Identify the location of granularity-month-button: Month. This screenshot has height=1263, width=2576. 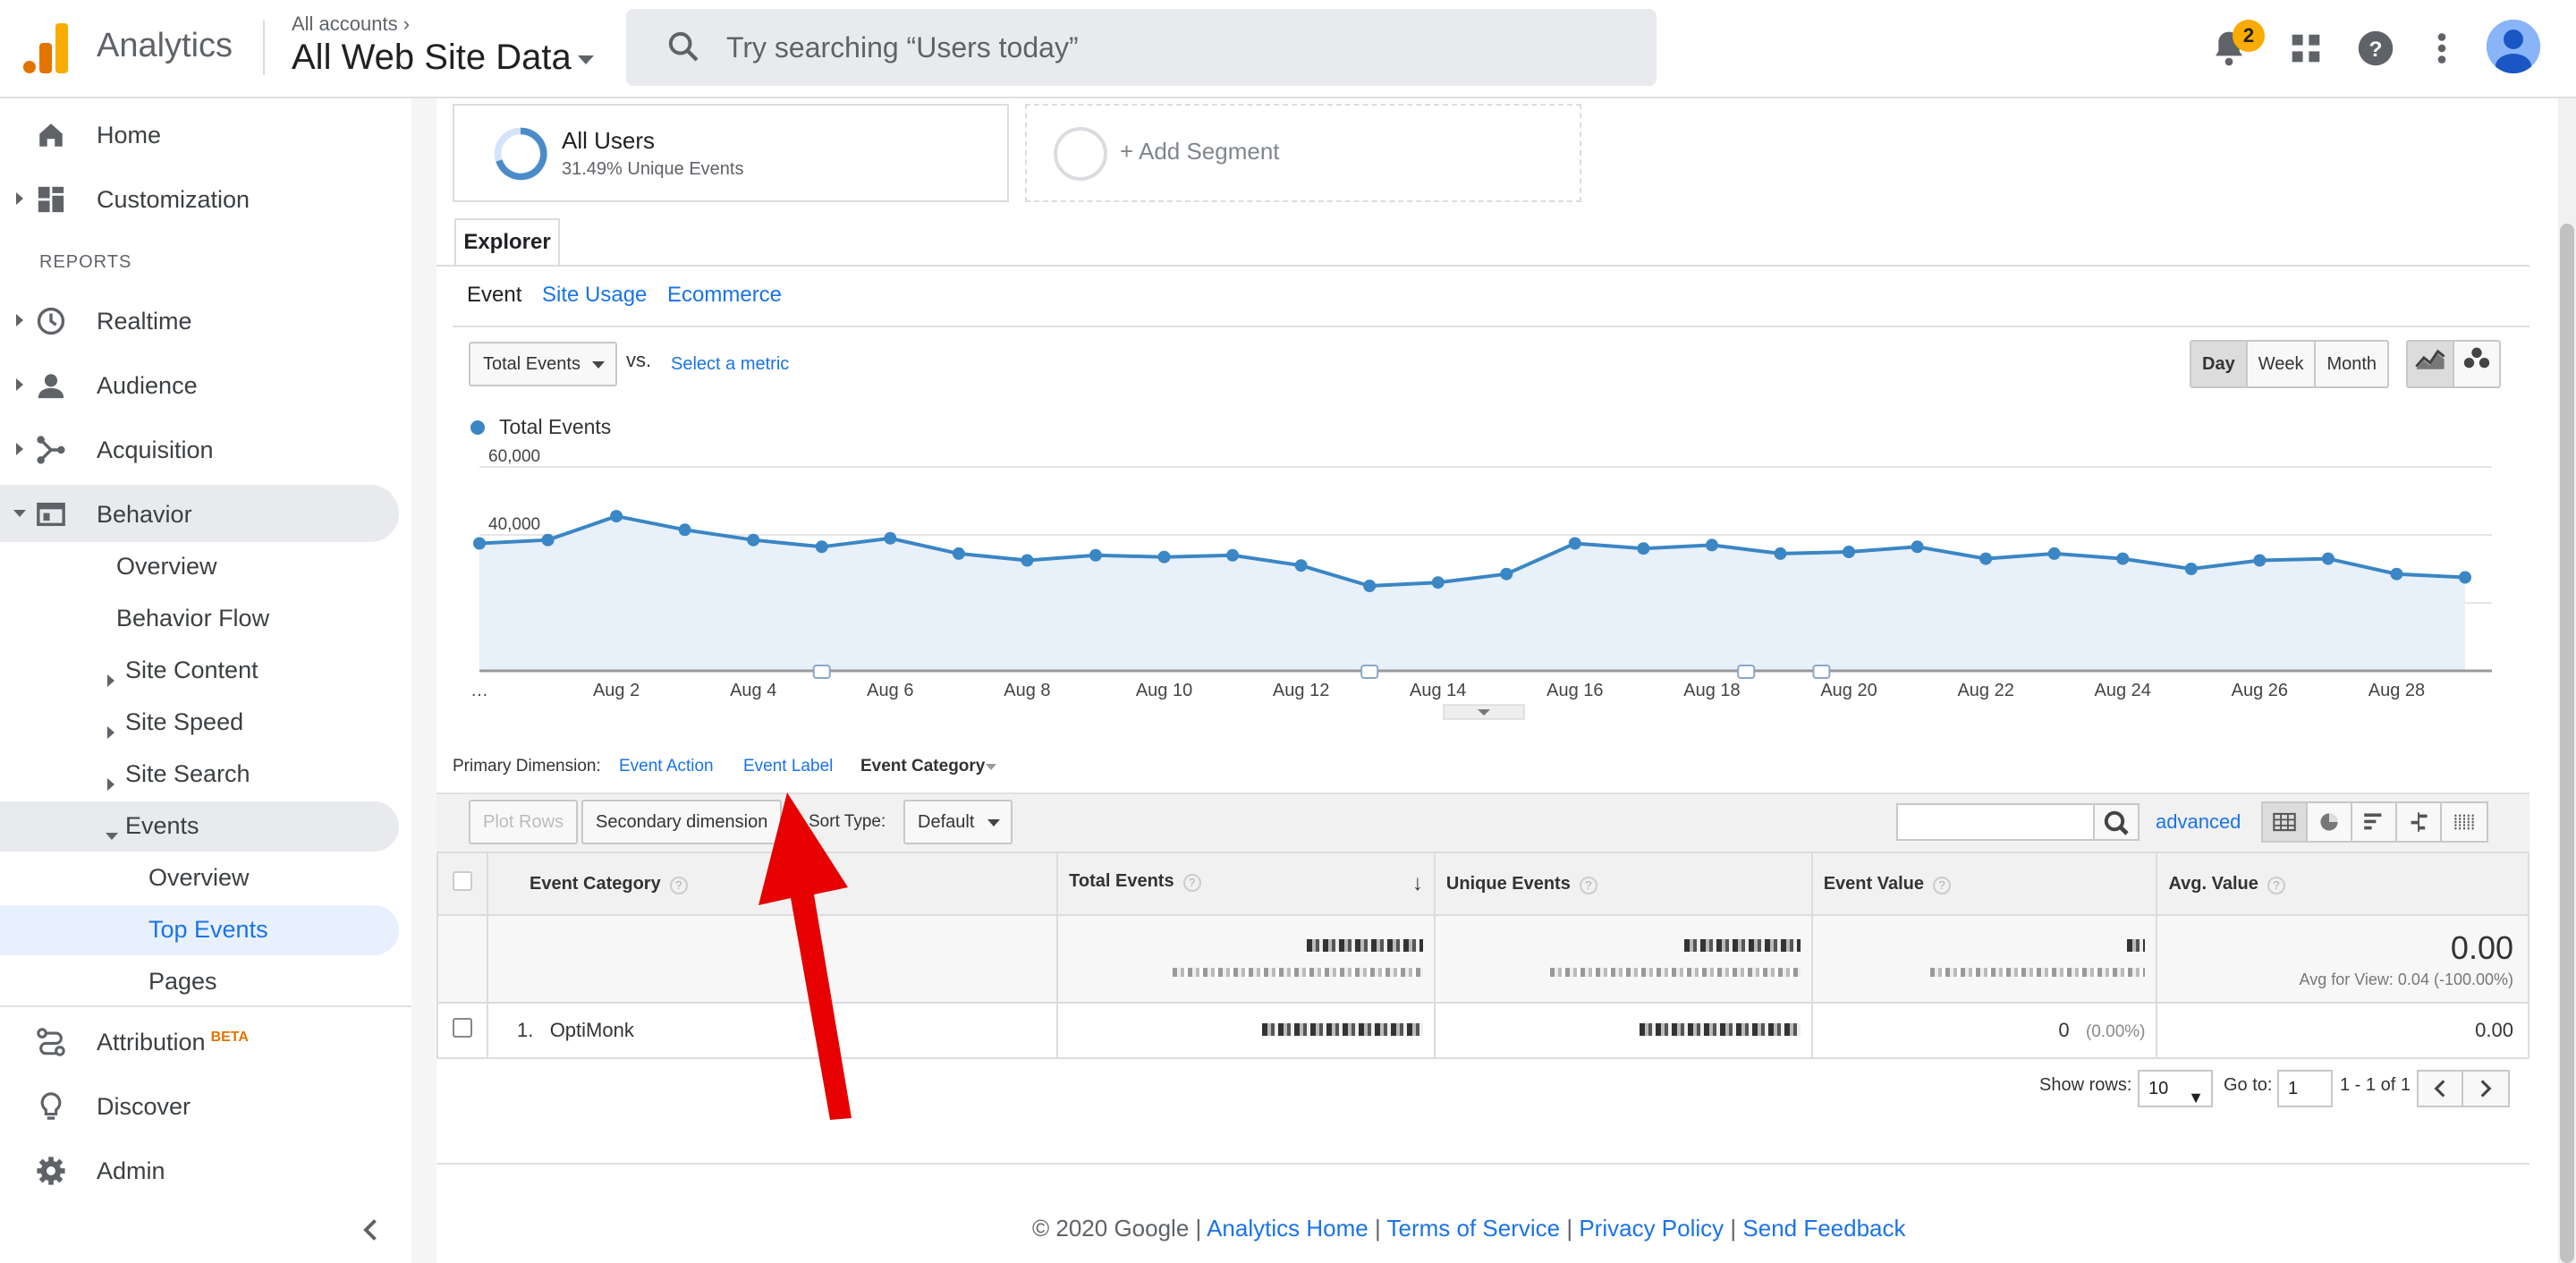
(2351, 364).